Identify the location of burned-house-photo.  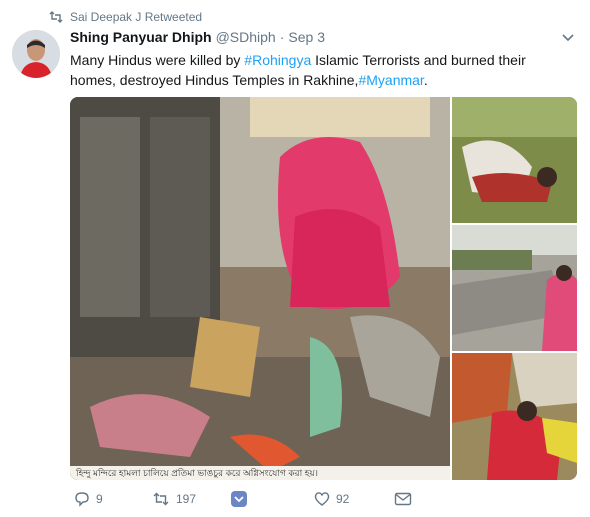
(514, 288).